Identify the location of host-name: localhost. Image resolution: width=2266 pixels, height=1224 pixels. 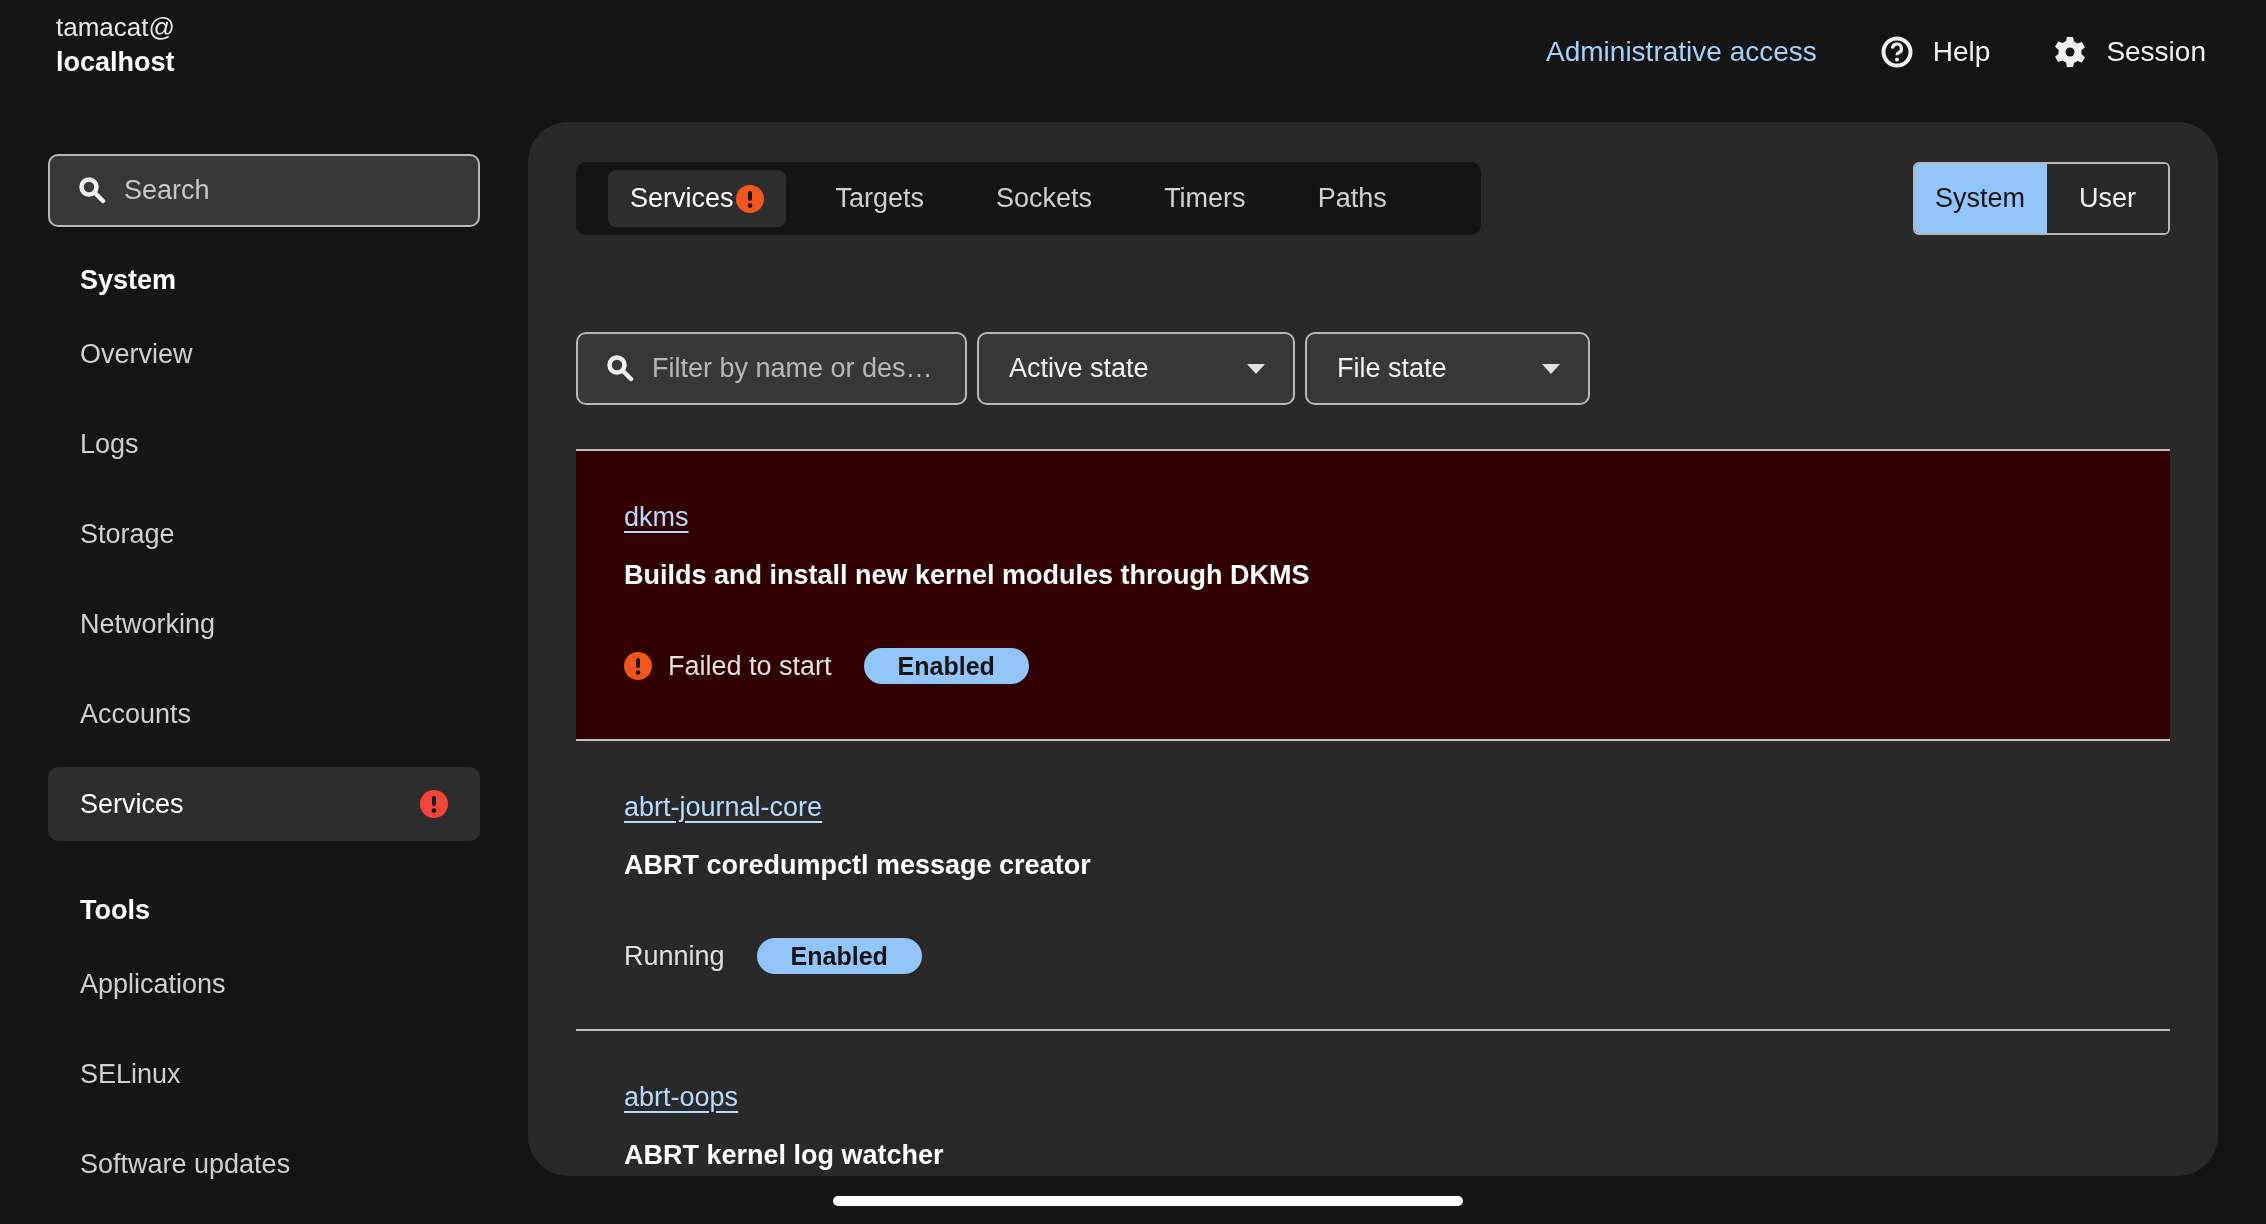
(115, 62).